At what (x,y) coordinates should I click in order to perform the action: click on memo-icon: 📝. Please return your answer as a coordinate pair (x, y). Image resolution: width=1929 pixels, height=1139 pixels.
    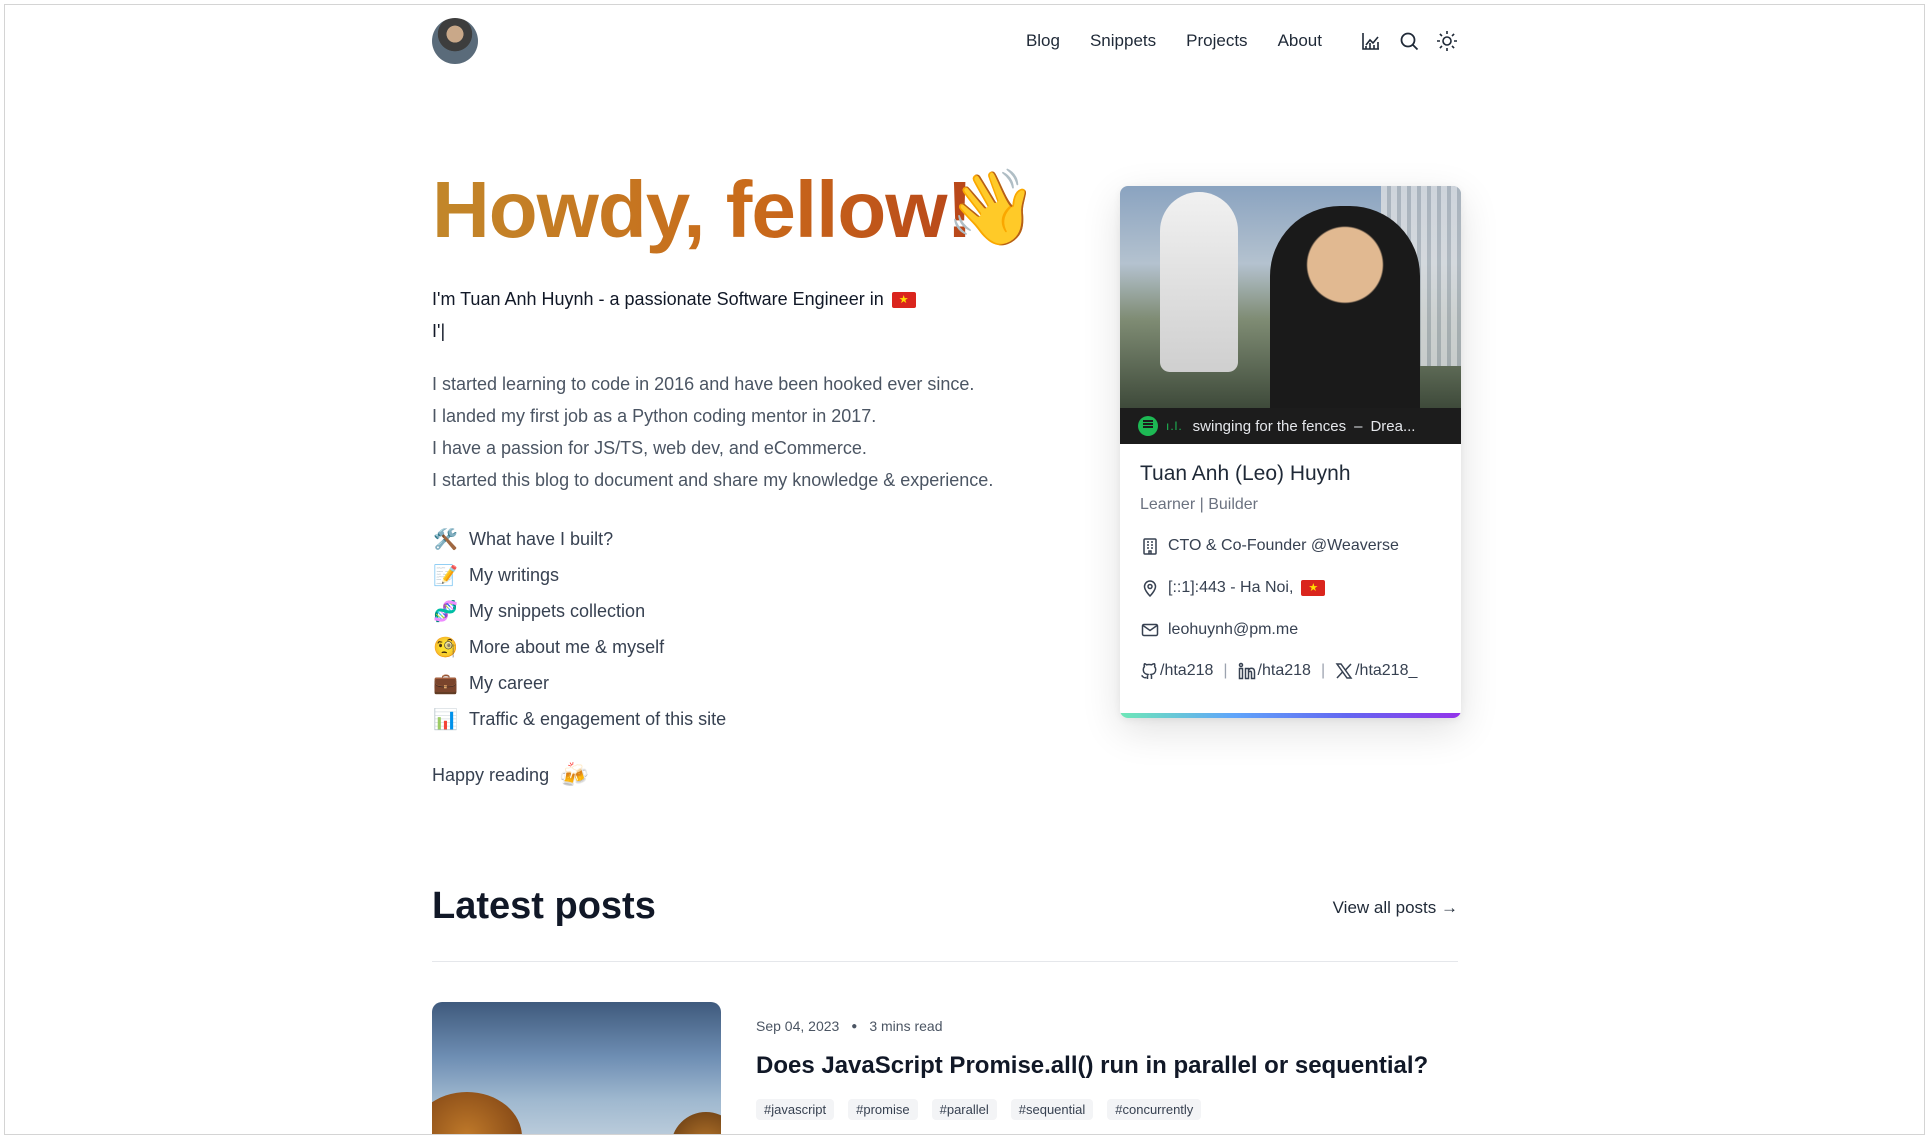
    Looking at the image, I should click on (445, 575).